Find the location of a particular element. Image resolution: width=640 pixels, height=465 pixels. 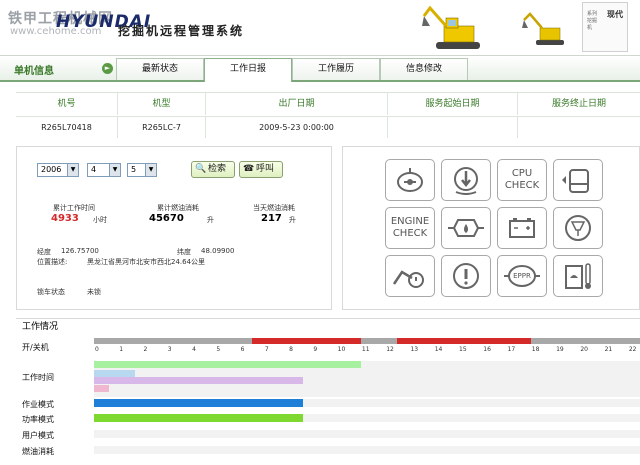

lock-status-value: 未锁 is located at coordinates (94, 292).